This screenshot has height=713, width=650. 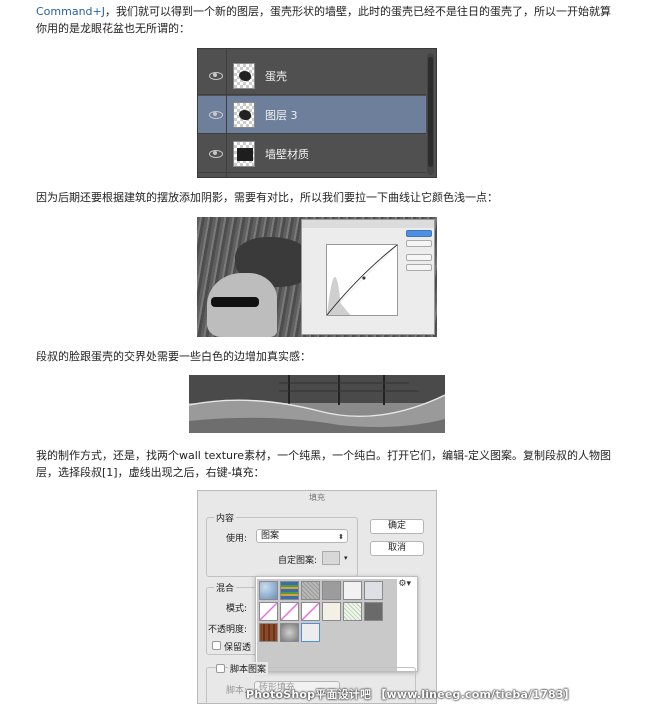 What do you see at coordinates (419, 233) in the screenshot?
I see `dialog-ok-button` at bounding box center [419, 233].